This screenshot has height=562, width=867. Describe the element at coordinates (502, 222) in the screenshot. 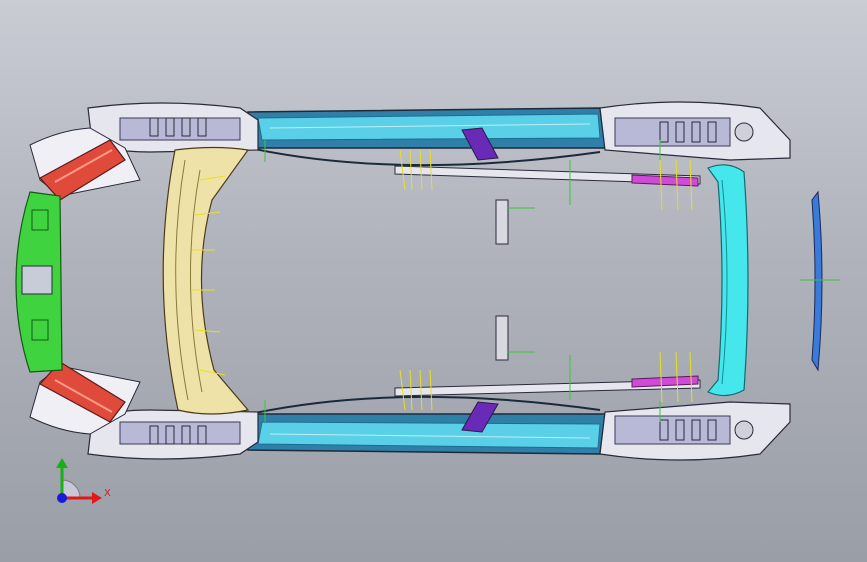

I see `center-bracket-upper` at that location.